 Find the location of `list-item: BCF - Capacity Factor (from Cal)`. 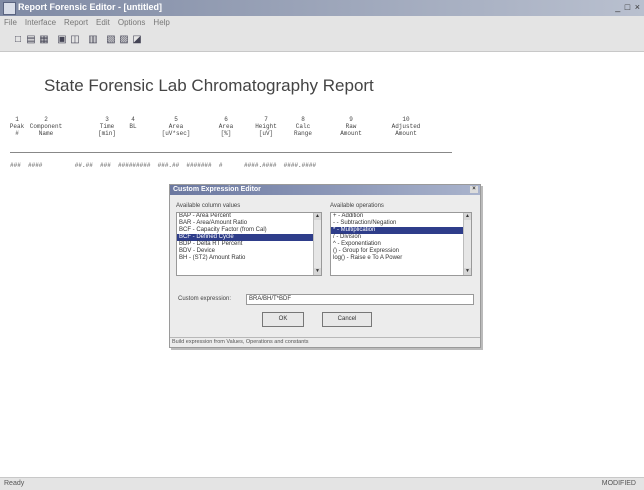

list-item: BCF - Capacity Factor (from Cal) is located at coordinates (249, 230).